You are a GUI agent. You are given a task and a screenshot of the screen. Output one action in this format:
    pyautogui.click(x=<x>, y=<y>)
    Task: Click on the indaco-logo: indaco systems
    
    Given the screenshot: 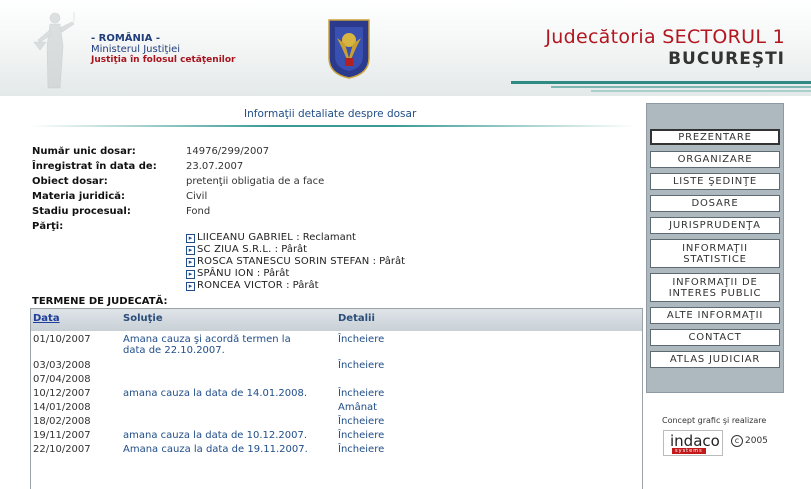 What is the action you would take?
    pyautogui.click(x=693, y=443)
    